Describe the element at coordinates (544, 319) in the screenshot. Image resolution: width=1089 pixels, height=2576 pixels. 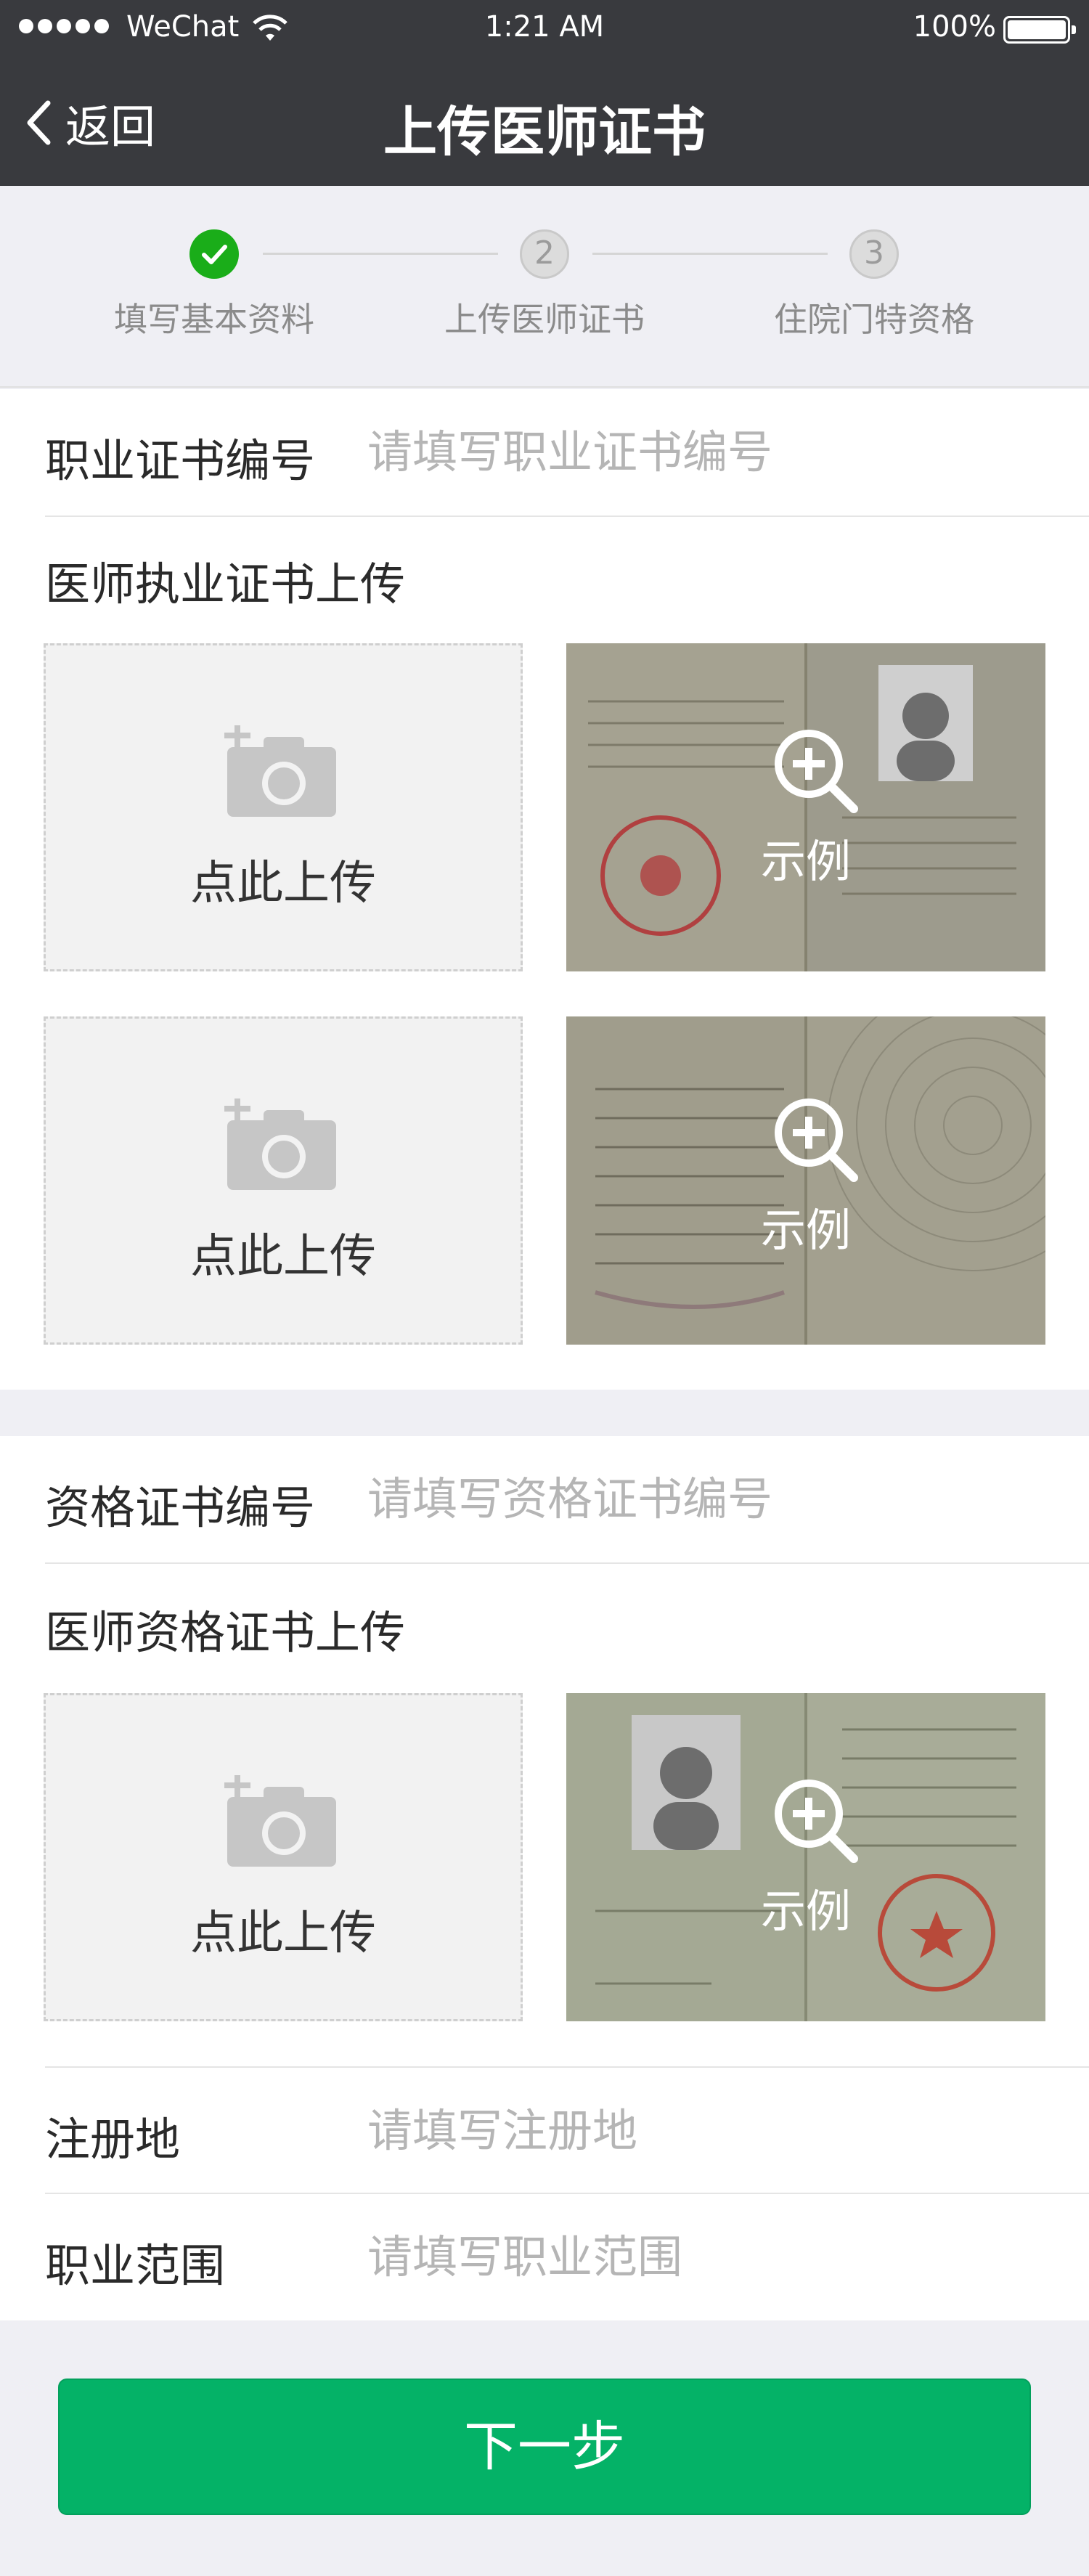
I see `step-2-label: 上传医师证书` at that location.